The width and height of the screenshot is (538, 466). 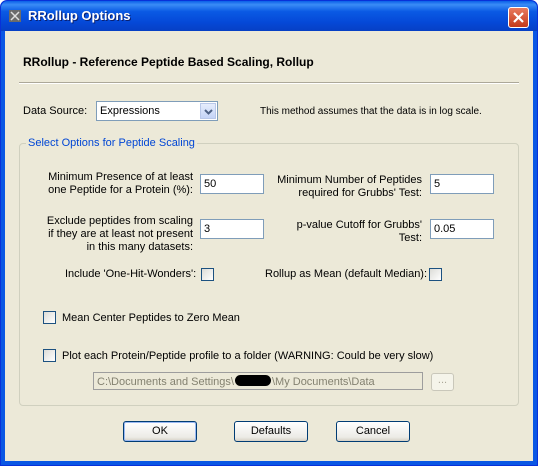 I want to click on pvalue-label: p-value Cutoff for Grubbs' Test:, so click(x=359, y=231).